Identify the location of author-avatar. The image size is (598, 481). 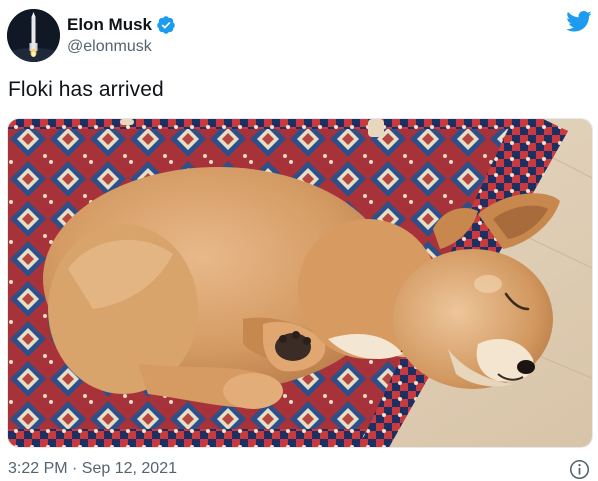
(33, 35).